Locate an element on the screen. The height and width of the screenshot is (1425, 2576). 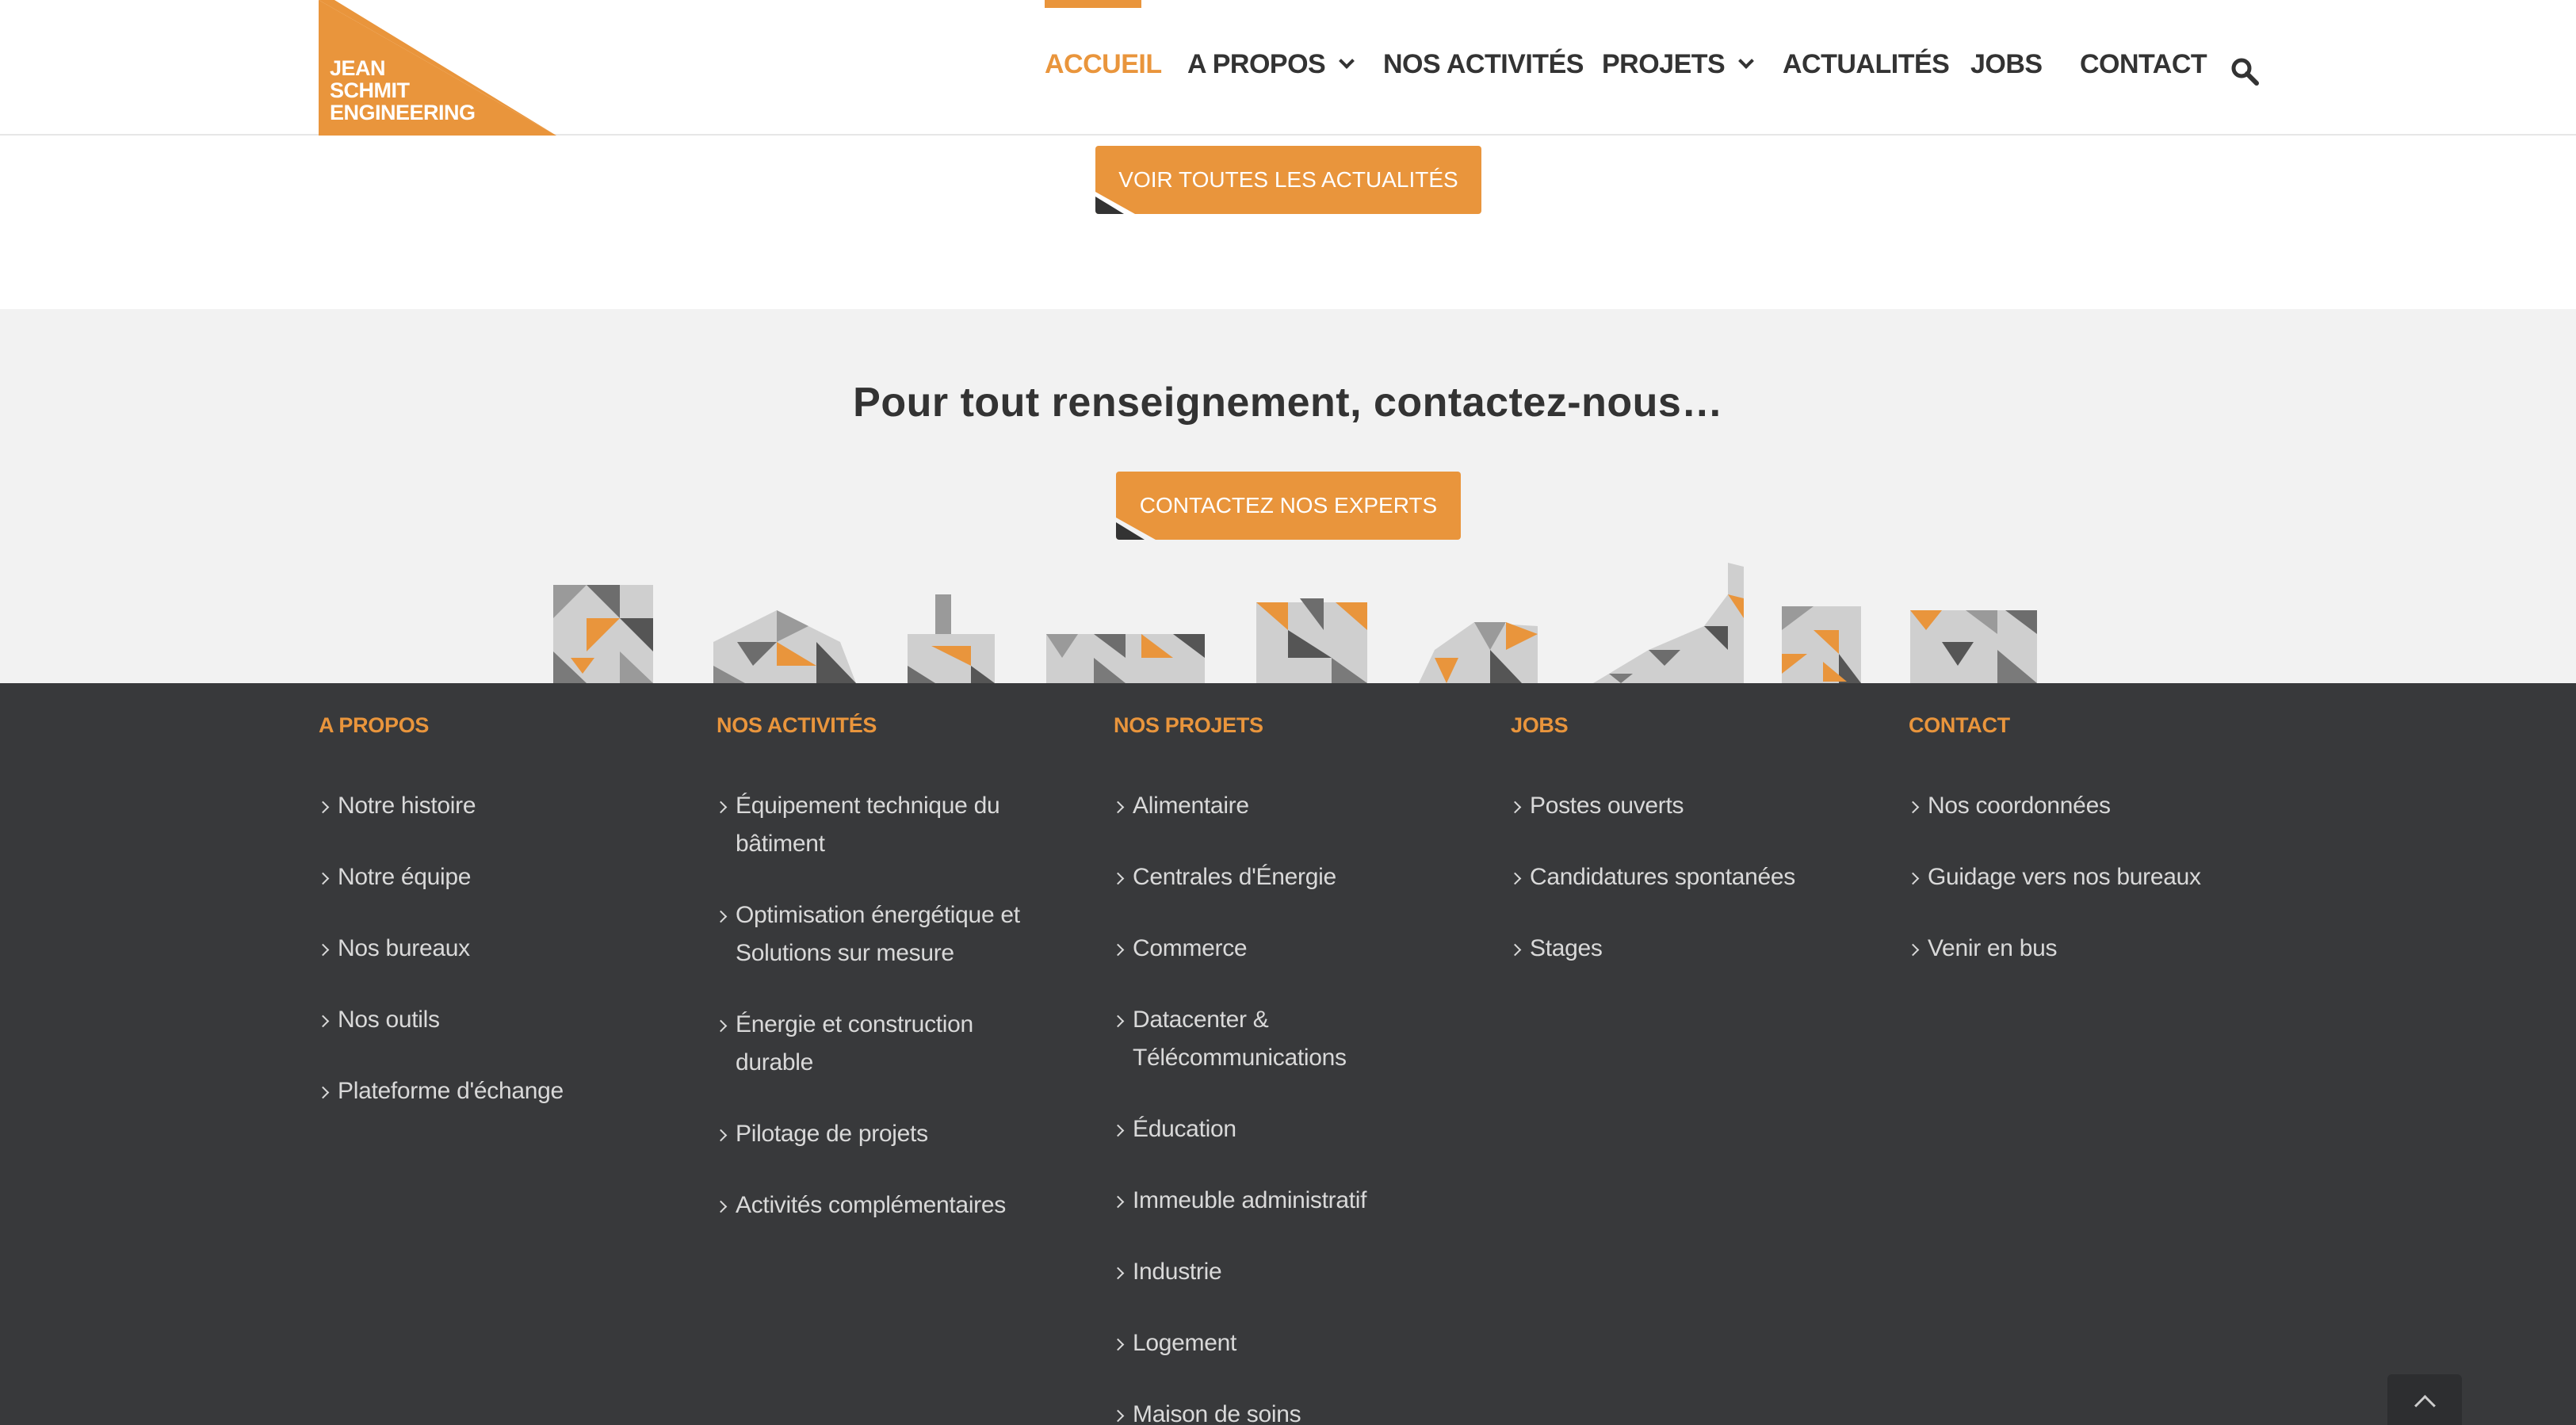
footer-link: Énergie et construction durable is located at coordinates (879, 1044).